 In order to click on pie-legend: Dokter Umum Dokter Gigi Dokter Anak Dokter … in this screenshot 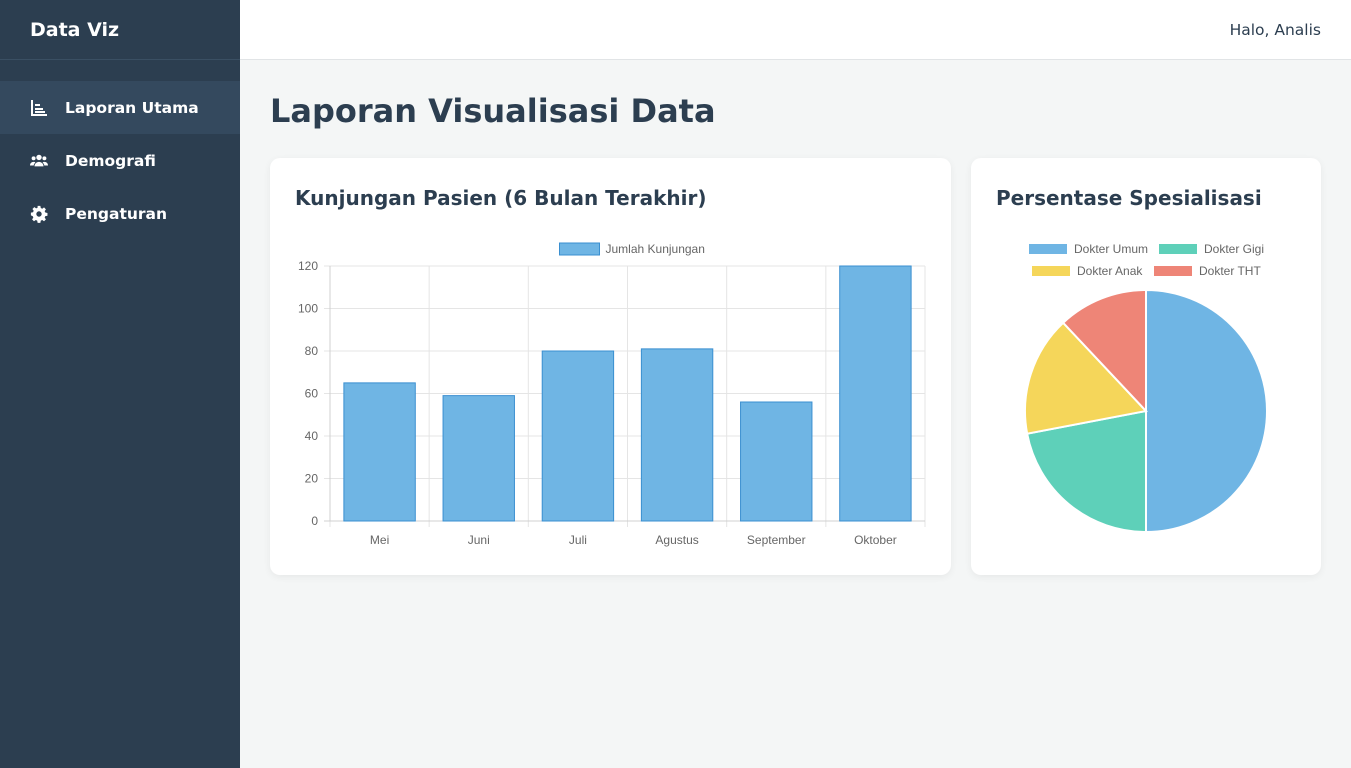, I will do `click(1146, 260)`.